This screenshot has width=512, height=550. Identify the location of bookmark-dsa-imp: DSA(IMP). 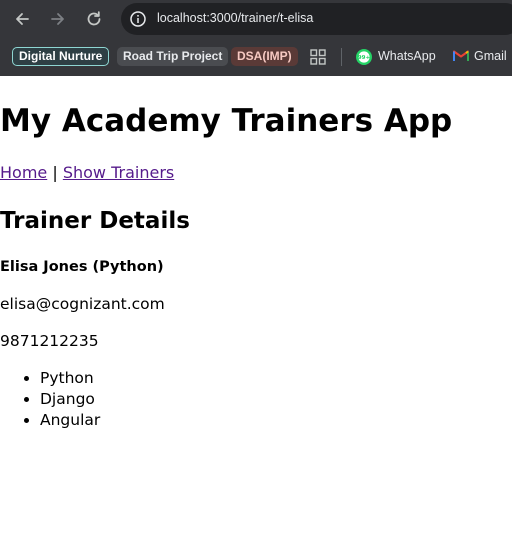
(264, 56).